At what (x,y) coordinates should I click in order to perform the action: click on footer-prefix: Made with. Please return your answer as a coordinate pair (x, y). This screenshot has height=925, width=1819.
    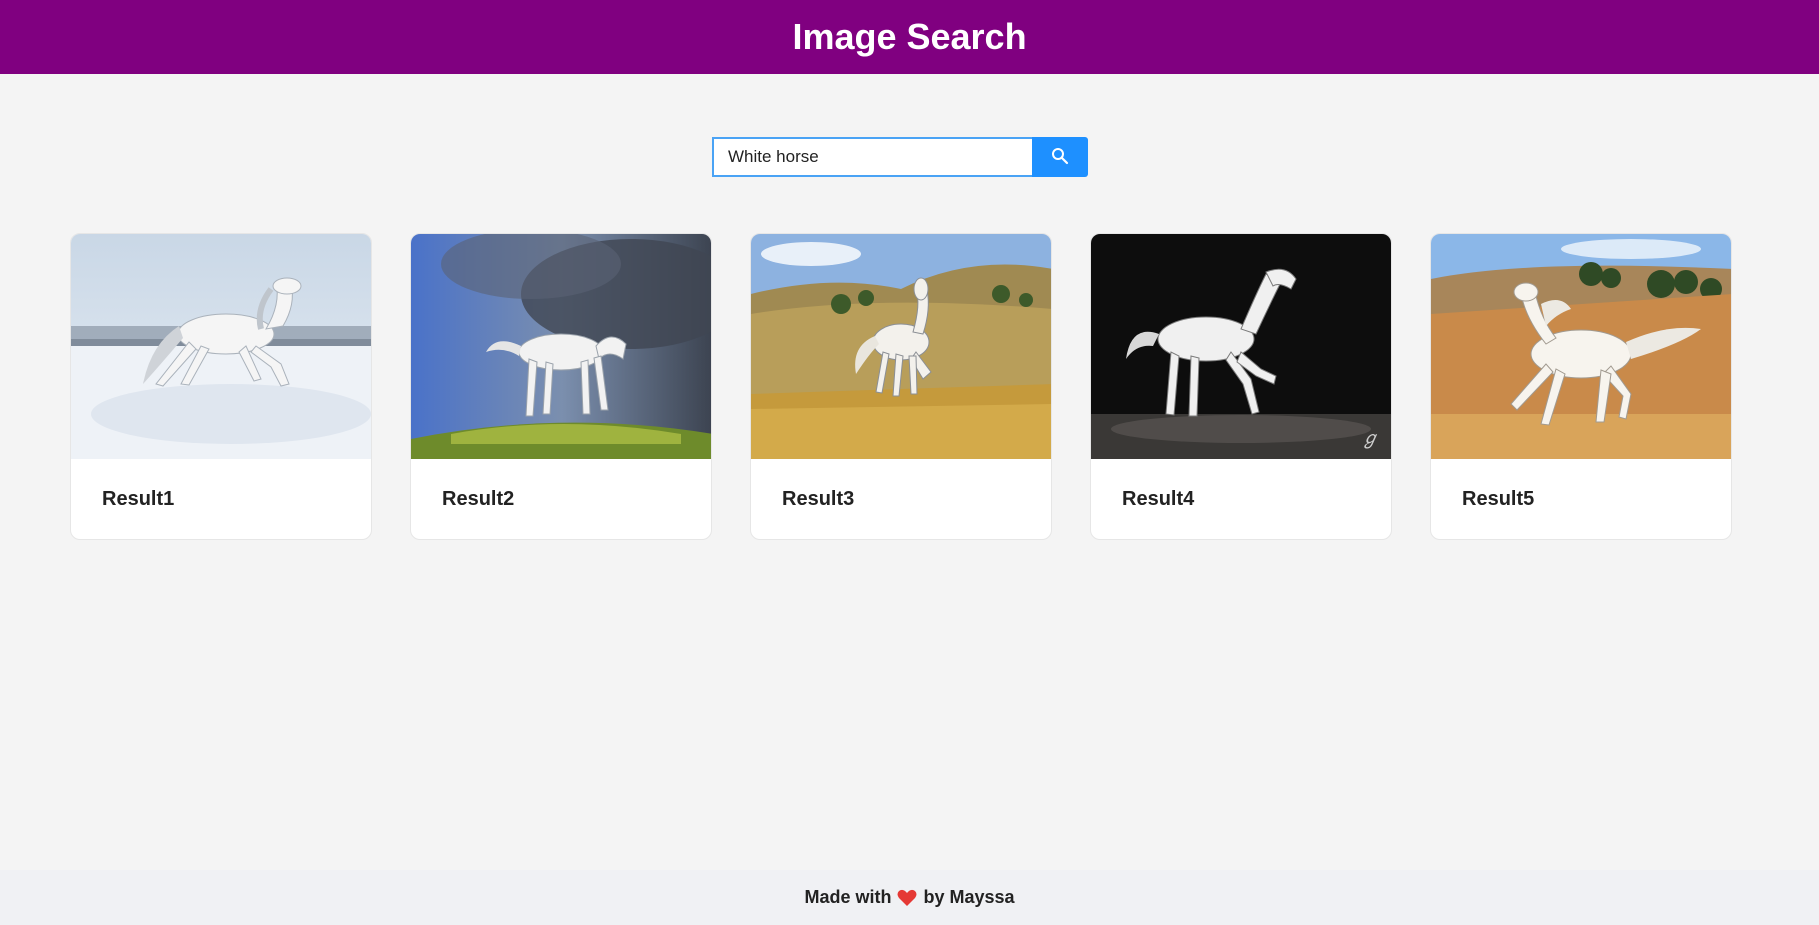
    Looking at the image, I should click on (848, 897).